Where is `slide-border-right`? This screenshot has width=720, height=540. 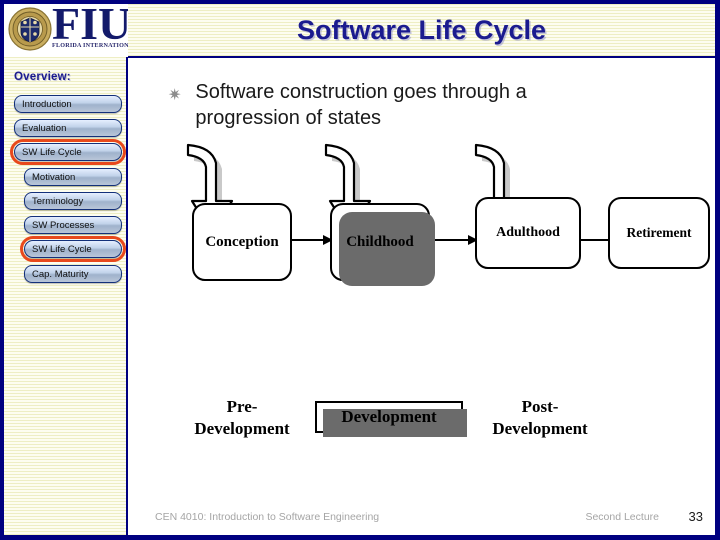
slide-border-right is located at coordinates (717, 270).